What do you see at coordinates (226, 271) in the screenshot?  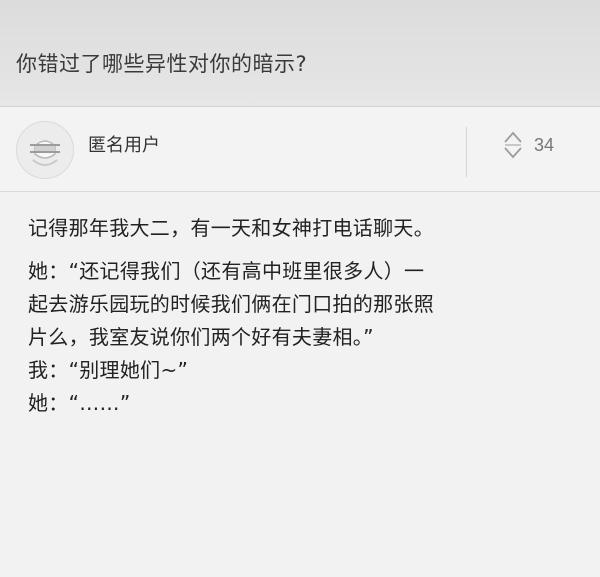 I see `dialogue-line: 她：“还记得我们（还有高中班里很多人）一` at bounding box center [226, 271].